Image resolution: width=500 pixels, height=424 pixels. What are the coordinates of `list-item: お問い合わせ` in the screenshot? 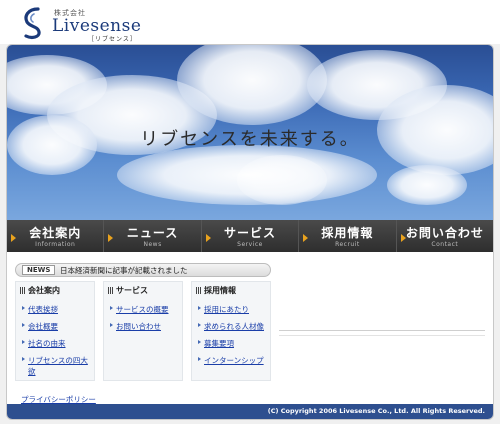 It's located at (139, 329).